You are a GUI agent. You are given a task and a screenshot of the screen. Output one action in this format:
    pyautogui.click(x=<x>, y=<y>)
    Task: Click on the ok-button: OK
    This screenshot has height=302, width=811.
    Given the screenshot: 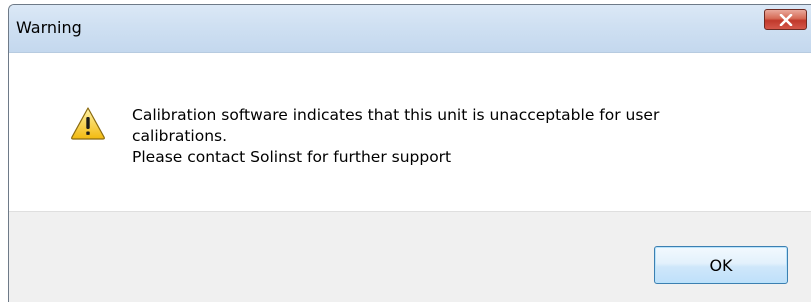 What is the action you would take?
    pyautogui.click(x=721, y=265)
    